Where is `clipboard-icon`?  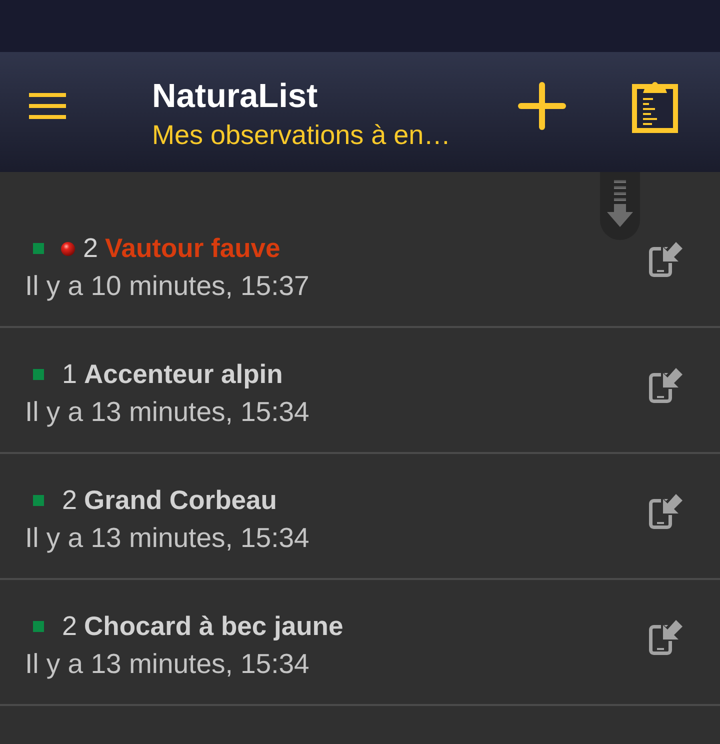
clipboard-icon is located at coordinates (655, 106).